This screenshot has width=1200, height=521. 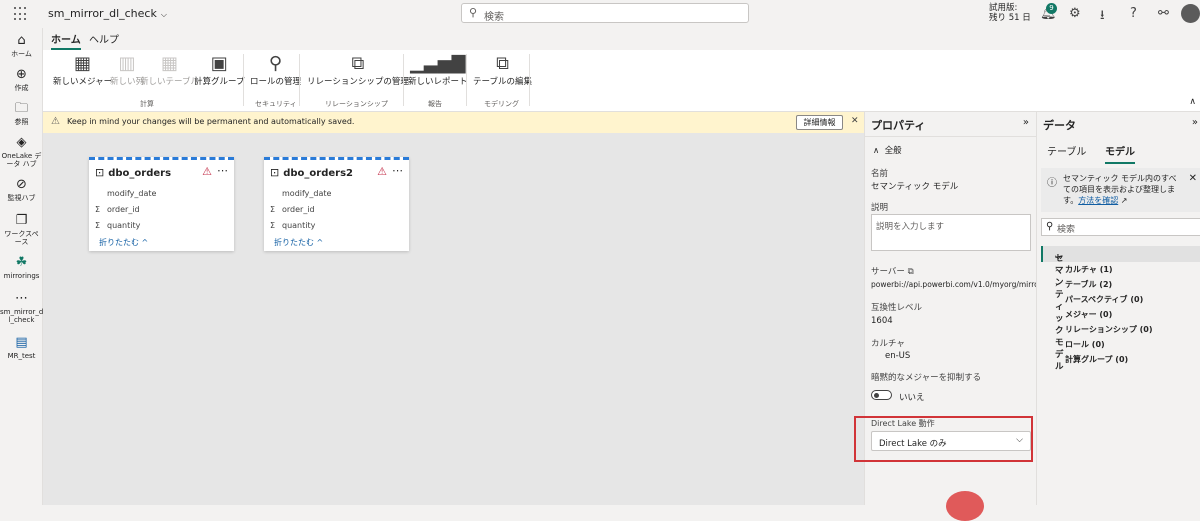 I want to click on table-name: dbo_orders, so click(x=140, y=173).